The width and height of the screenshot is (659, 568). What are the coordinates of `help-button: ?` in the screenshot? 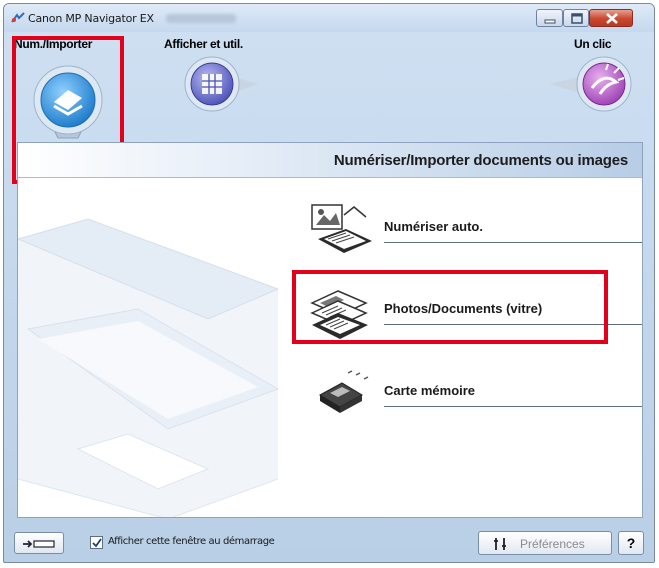 It's located at (631, 543).